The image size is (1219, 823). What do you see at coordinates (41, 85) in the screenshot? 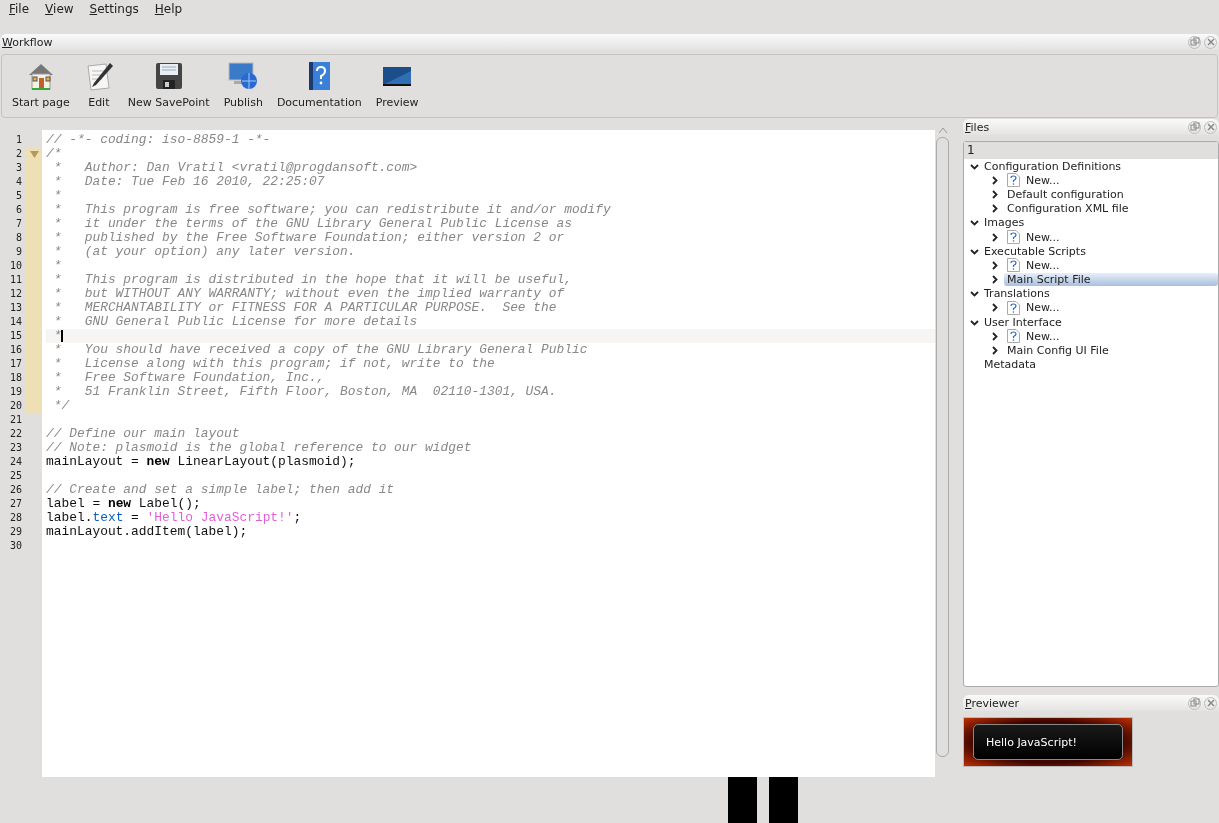
I see `toolbar-button: Start page` at bounding box center [41, 85].